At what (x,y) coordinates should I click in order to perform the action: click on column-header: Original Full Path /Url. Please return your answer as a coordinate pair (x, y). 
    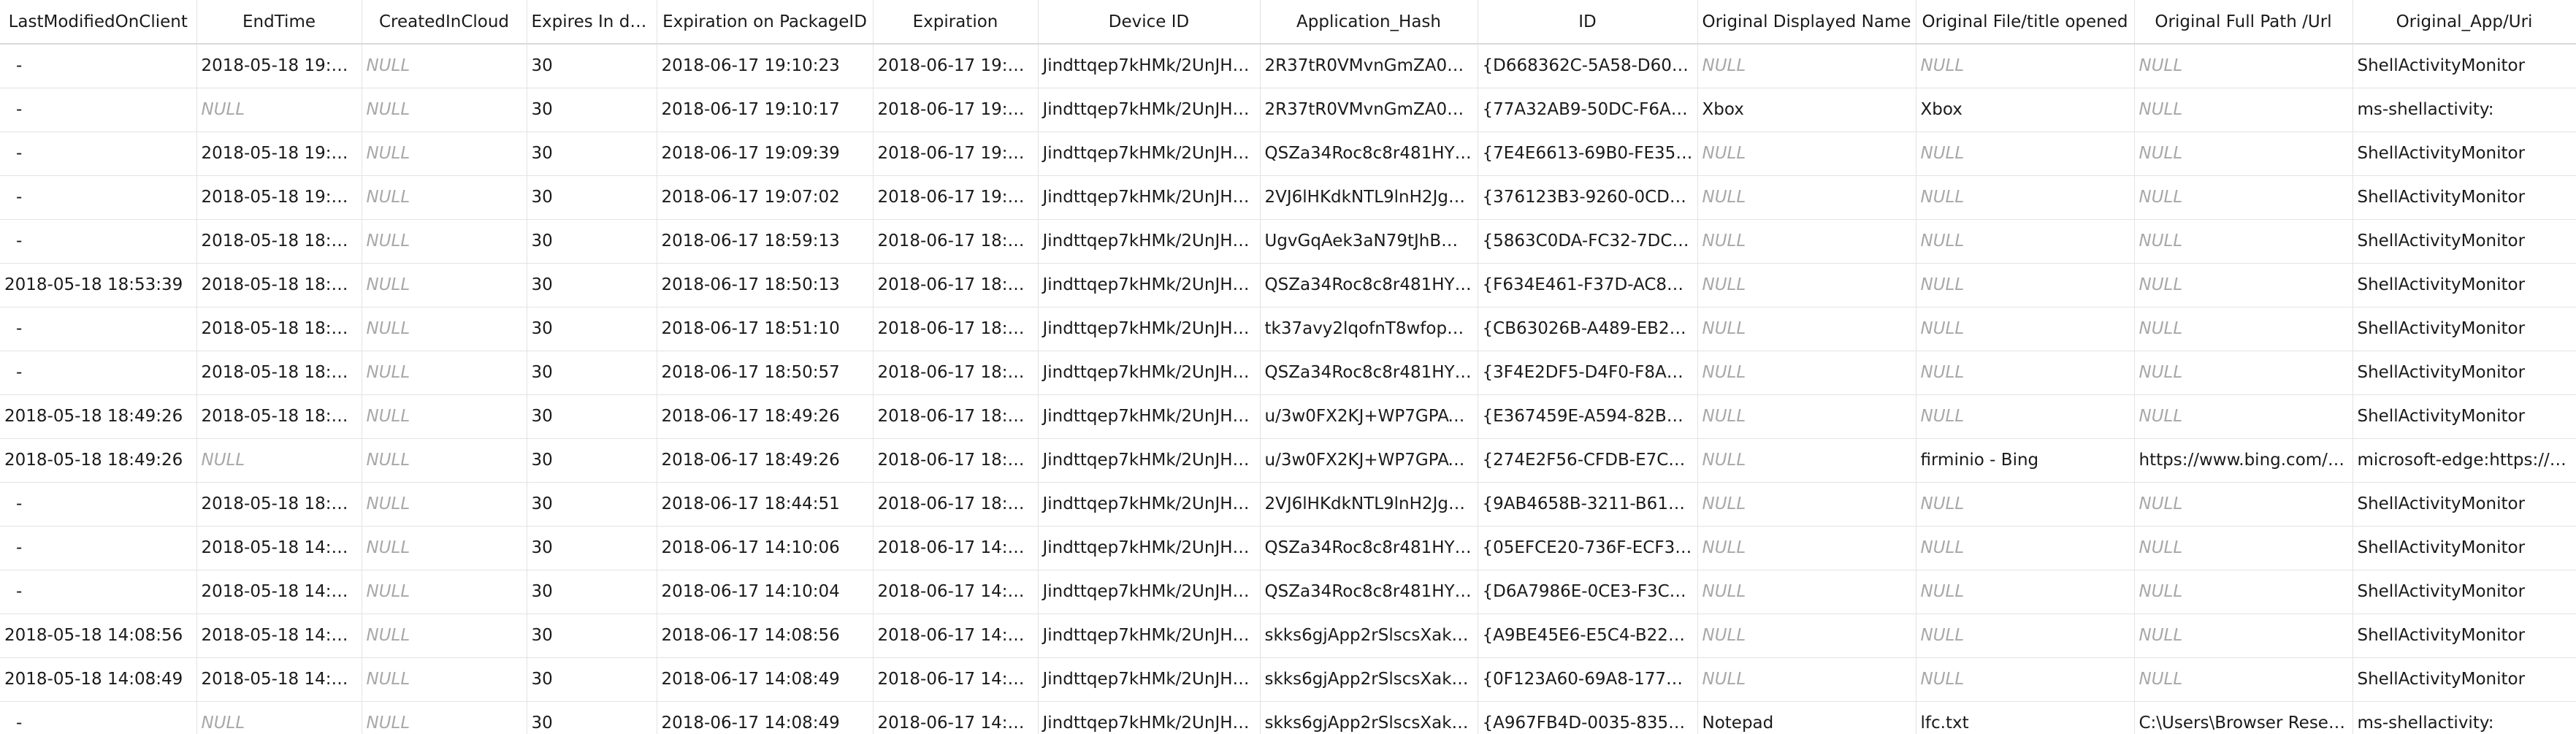
    Looking at the image, I should click on (2243, 22).